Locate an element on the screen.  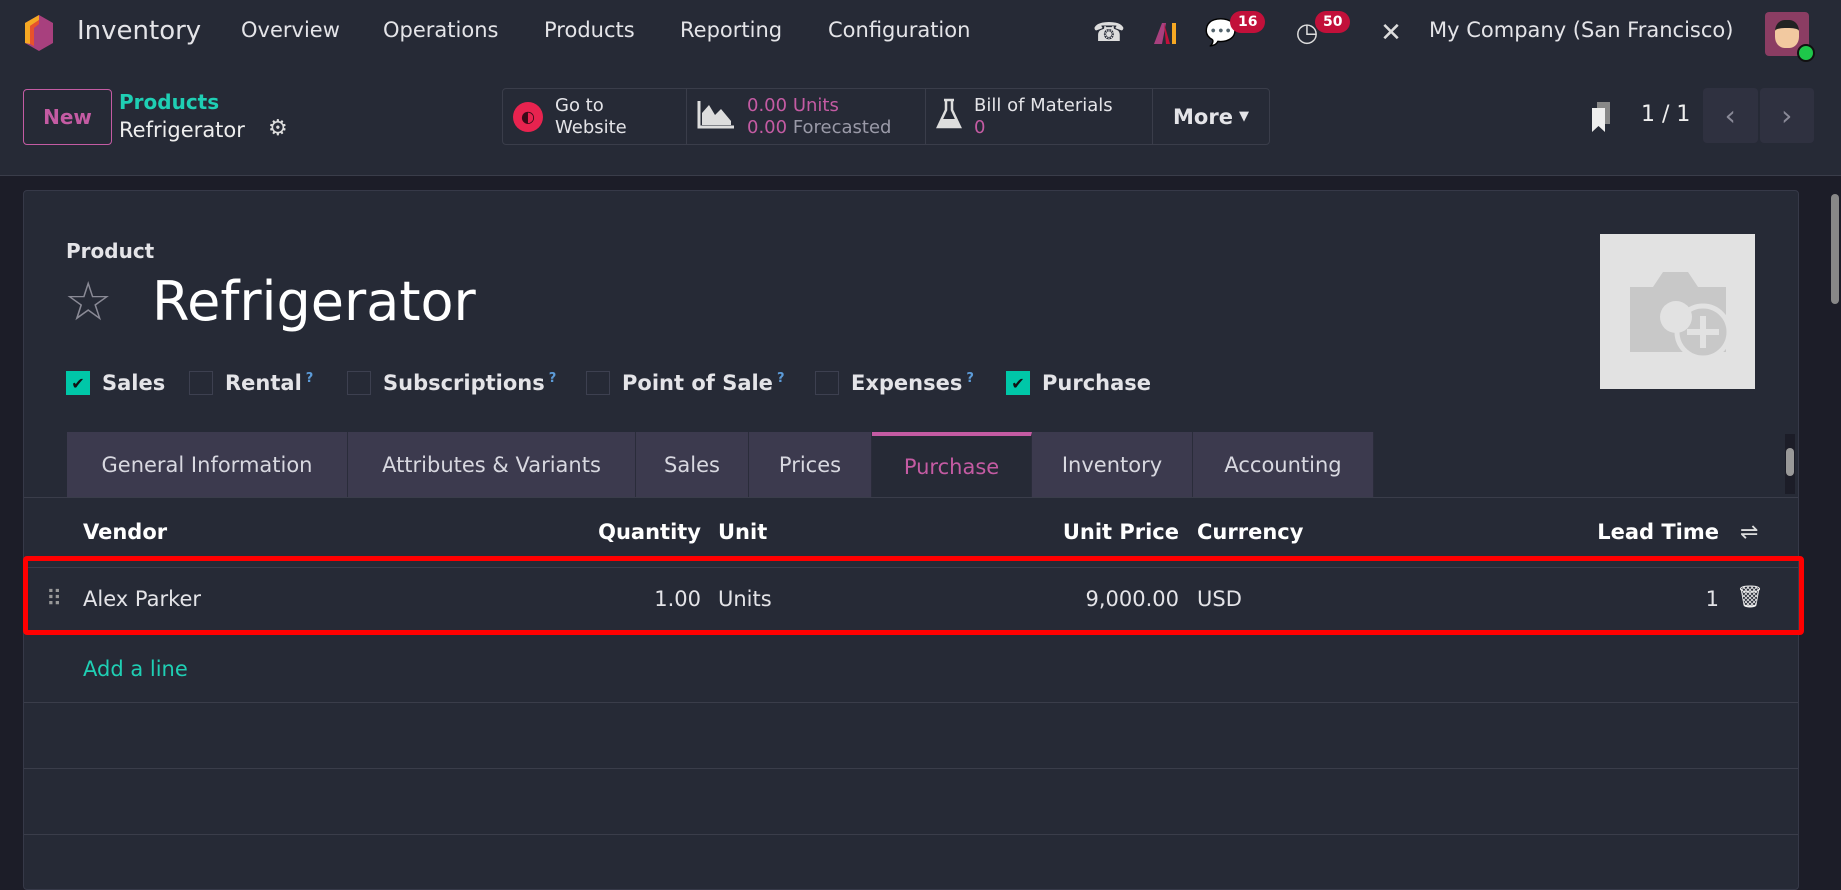
website-line2: Website is located at coordinates (591, 127).